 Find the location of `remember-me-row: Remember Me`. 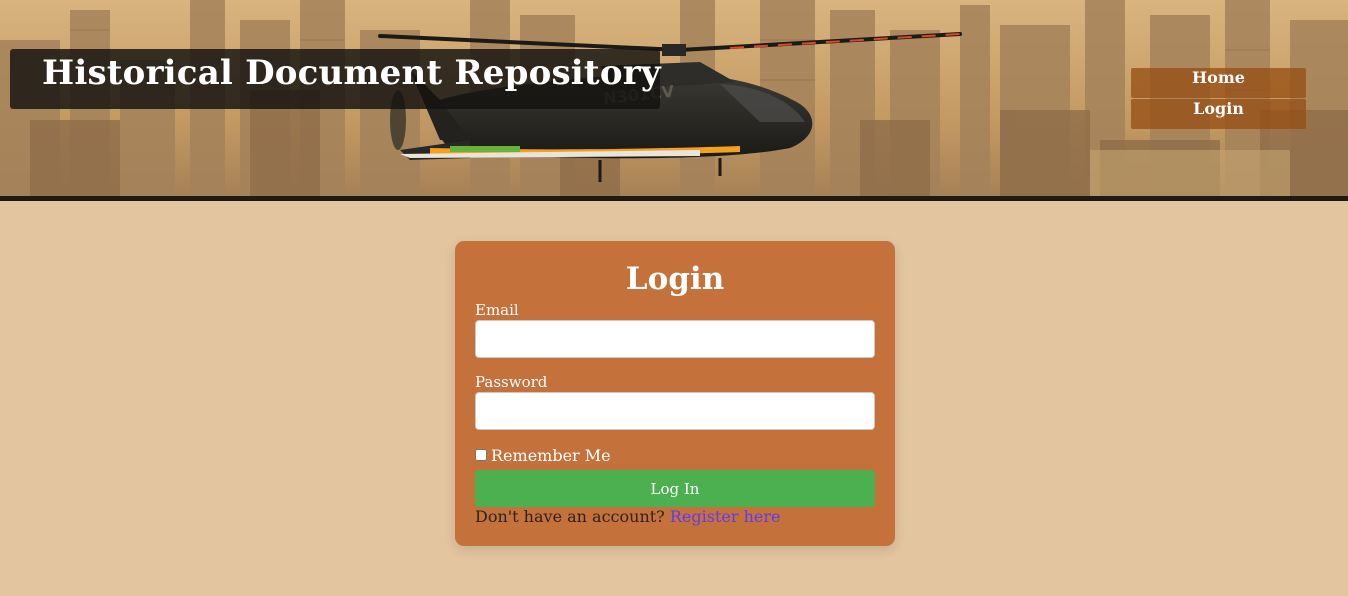

remember-me-row: Remember Me is located at coordinates (543, 455).